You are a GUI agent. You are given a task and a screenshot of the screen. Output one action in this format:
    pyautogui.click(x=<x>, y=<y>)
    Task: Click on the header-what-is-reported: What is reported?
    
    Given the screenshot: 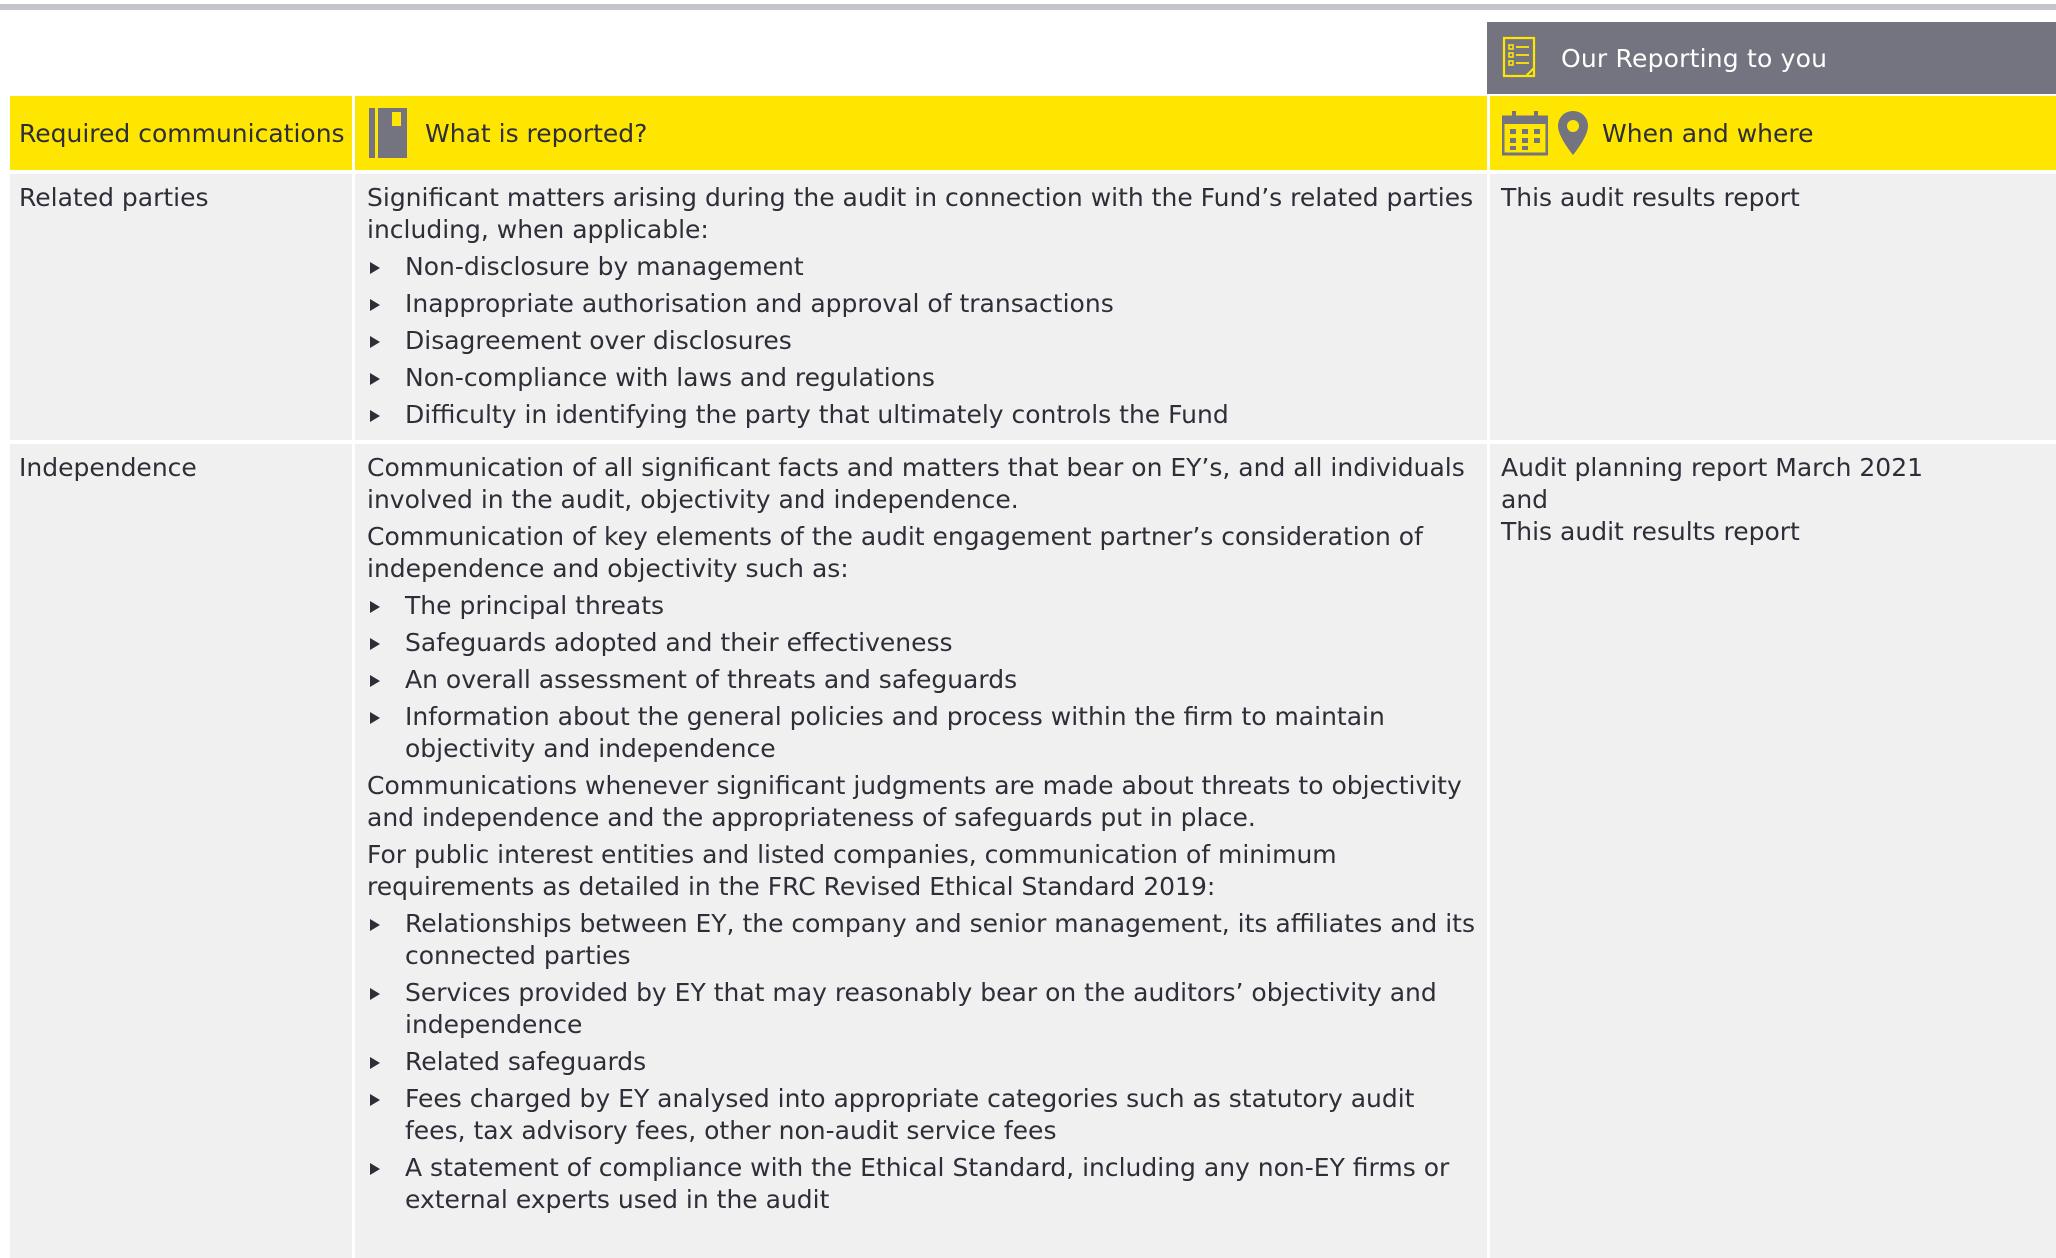 What is the action you would take?
    pyautogui.click(x=919, y=133)
    